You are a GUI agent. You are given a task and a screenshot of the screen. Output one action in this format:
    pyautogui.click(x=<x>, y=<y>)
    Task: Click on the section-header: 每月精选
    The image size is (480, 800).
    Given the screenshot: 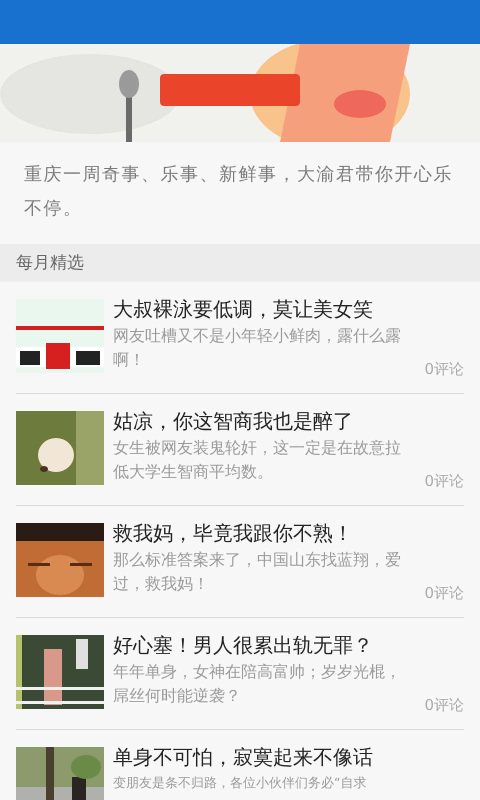 What is the action you would take?
    pyautogui.click(x=240, y=263)
    